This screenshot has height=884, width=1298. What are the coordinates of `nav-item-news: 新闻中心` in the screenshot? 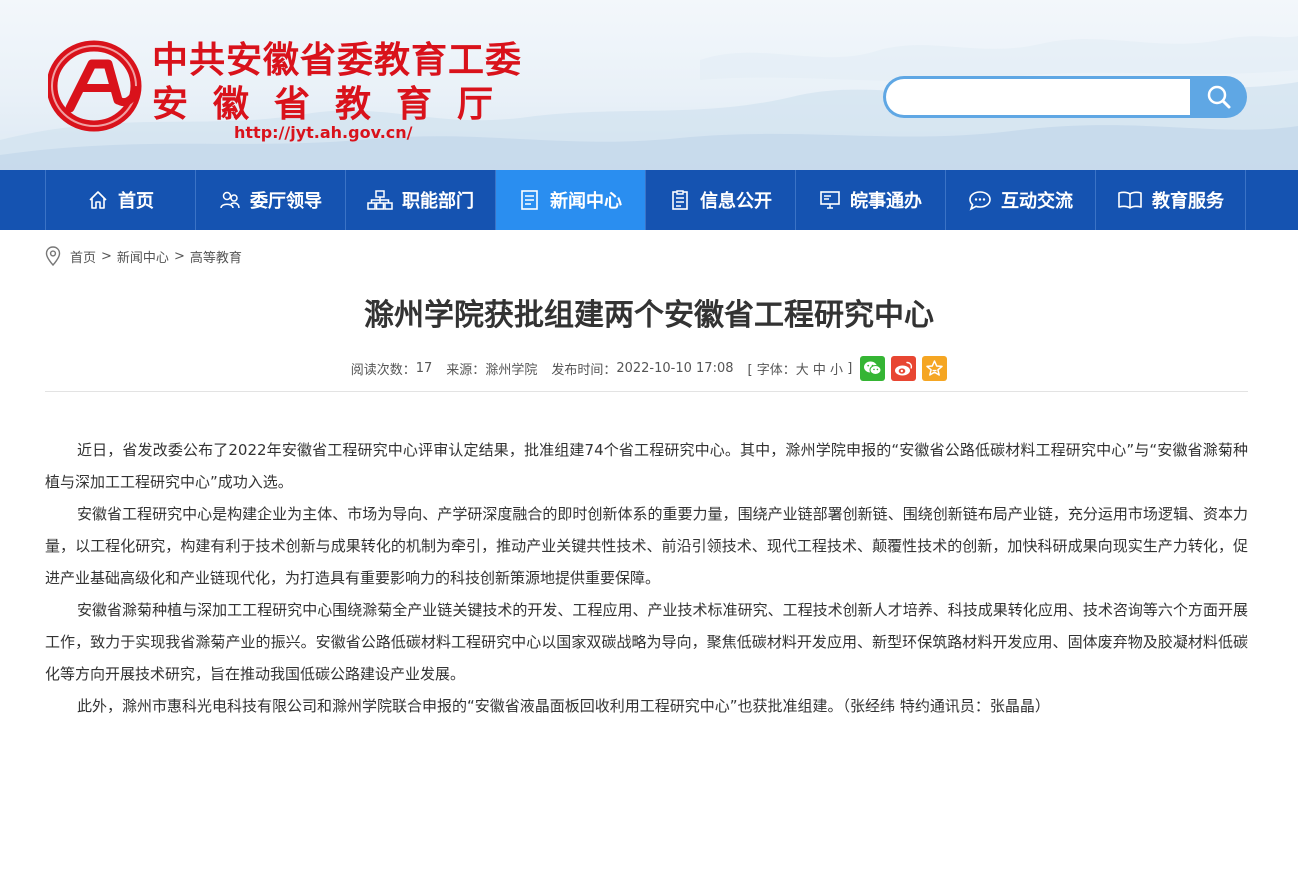 It's located at (571, 200).